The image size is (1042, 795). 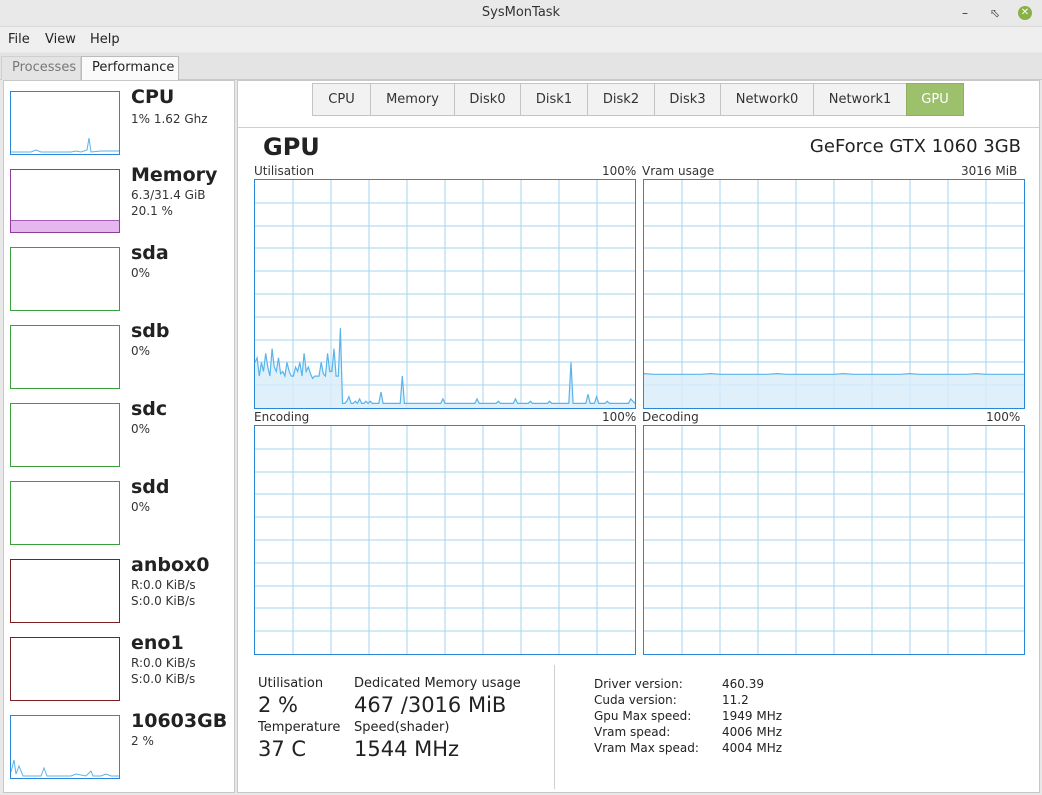 What do you see at coordinates (121, 587) in the screenshot?
I see `sidebar-item-anbox0: anbox0 R:0.0 KiB/s S:0.0 KiB/s` at bounding box center [121, 587].